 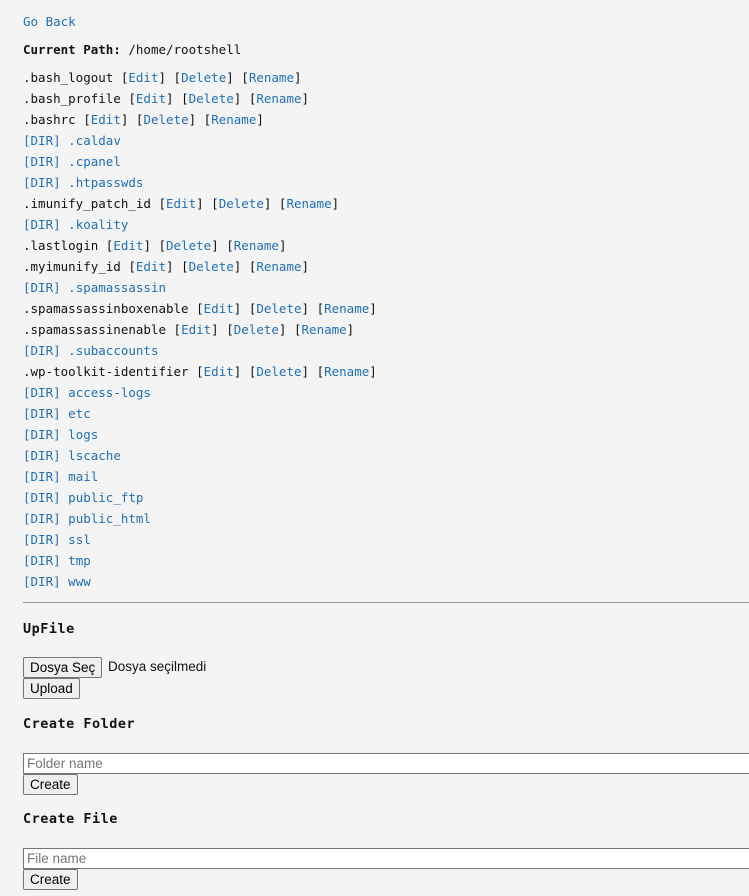 I want to click on directory-link: [DIR] public_ftp, so click(x=83, y=497).